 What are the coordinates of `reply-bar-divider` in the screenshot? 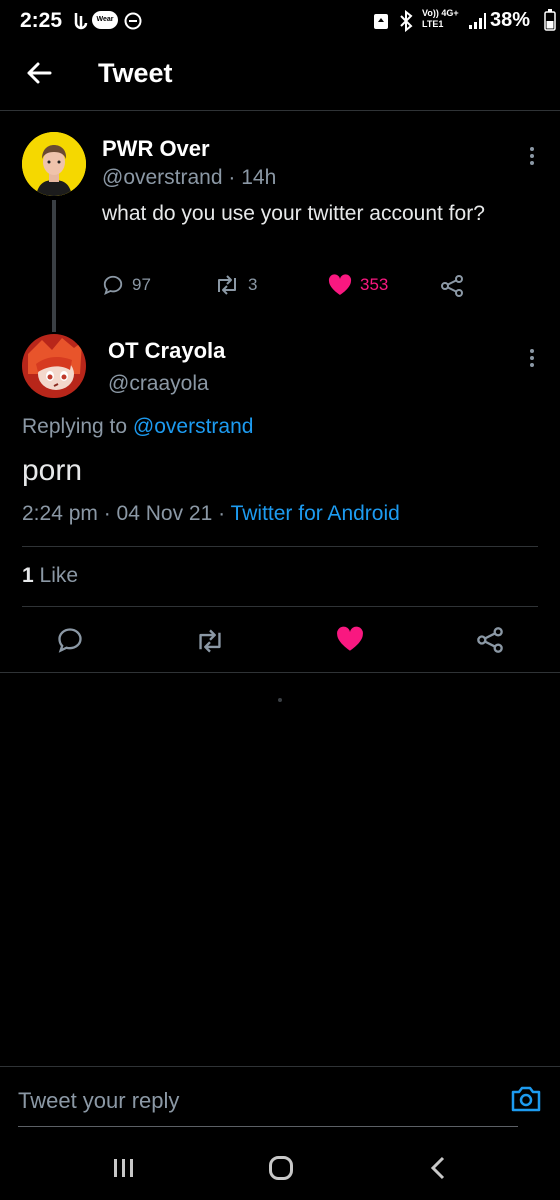 It's located at (280, 1066).